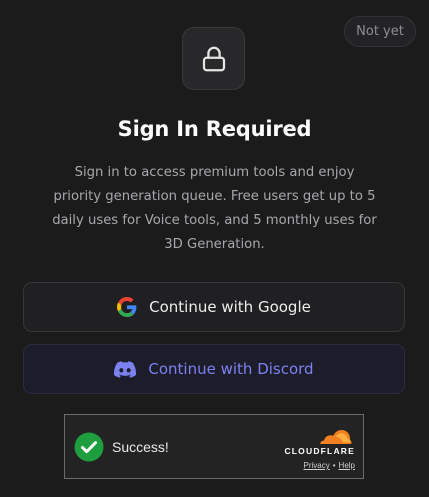  Describe the element at coordinates (140, 446) in the screenshot. I see `captcha-status: Success!` at that location.